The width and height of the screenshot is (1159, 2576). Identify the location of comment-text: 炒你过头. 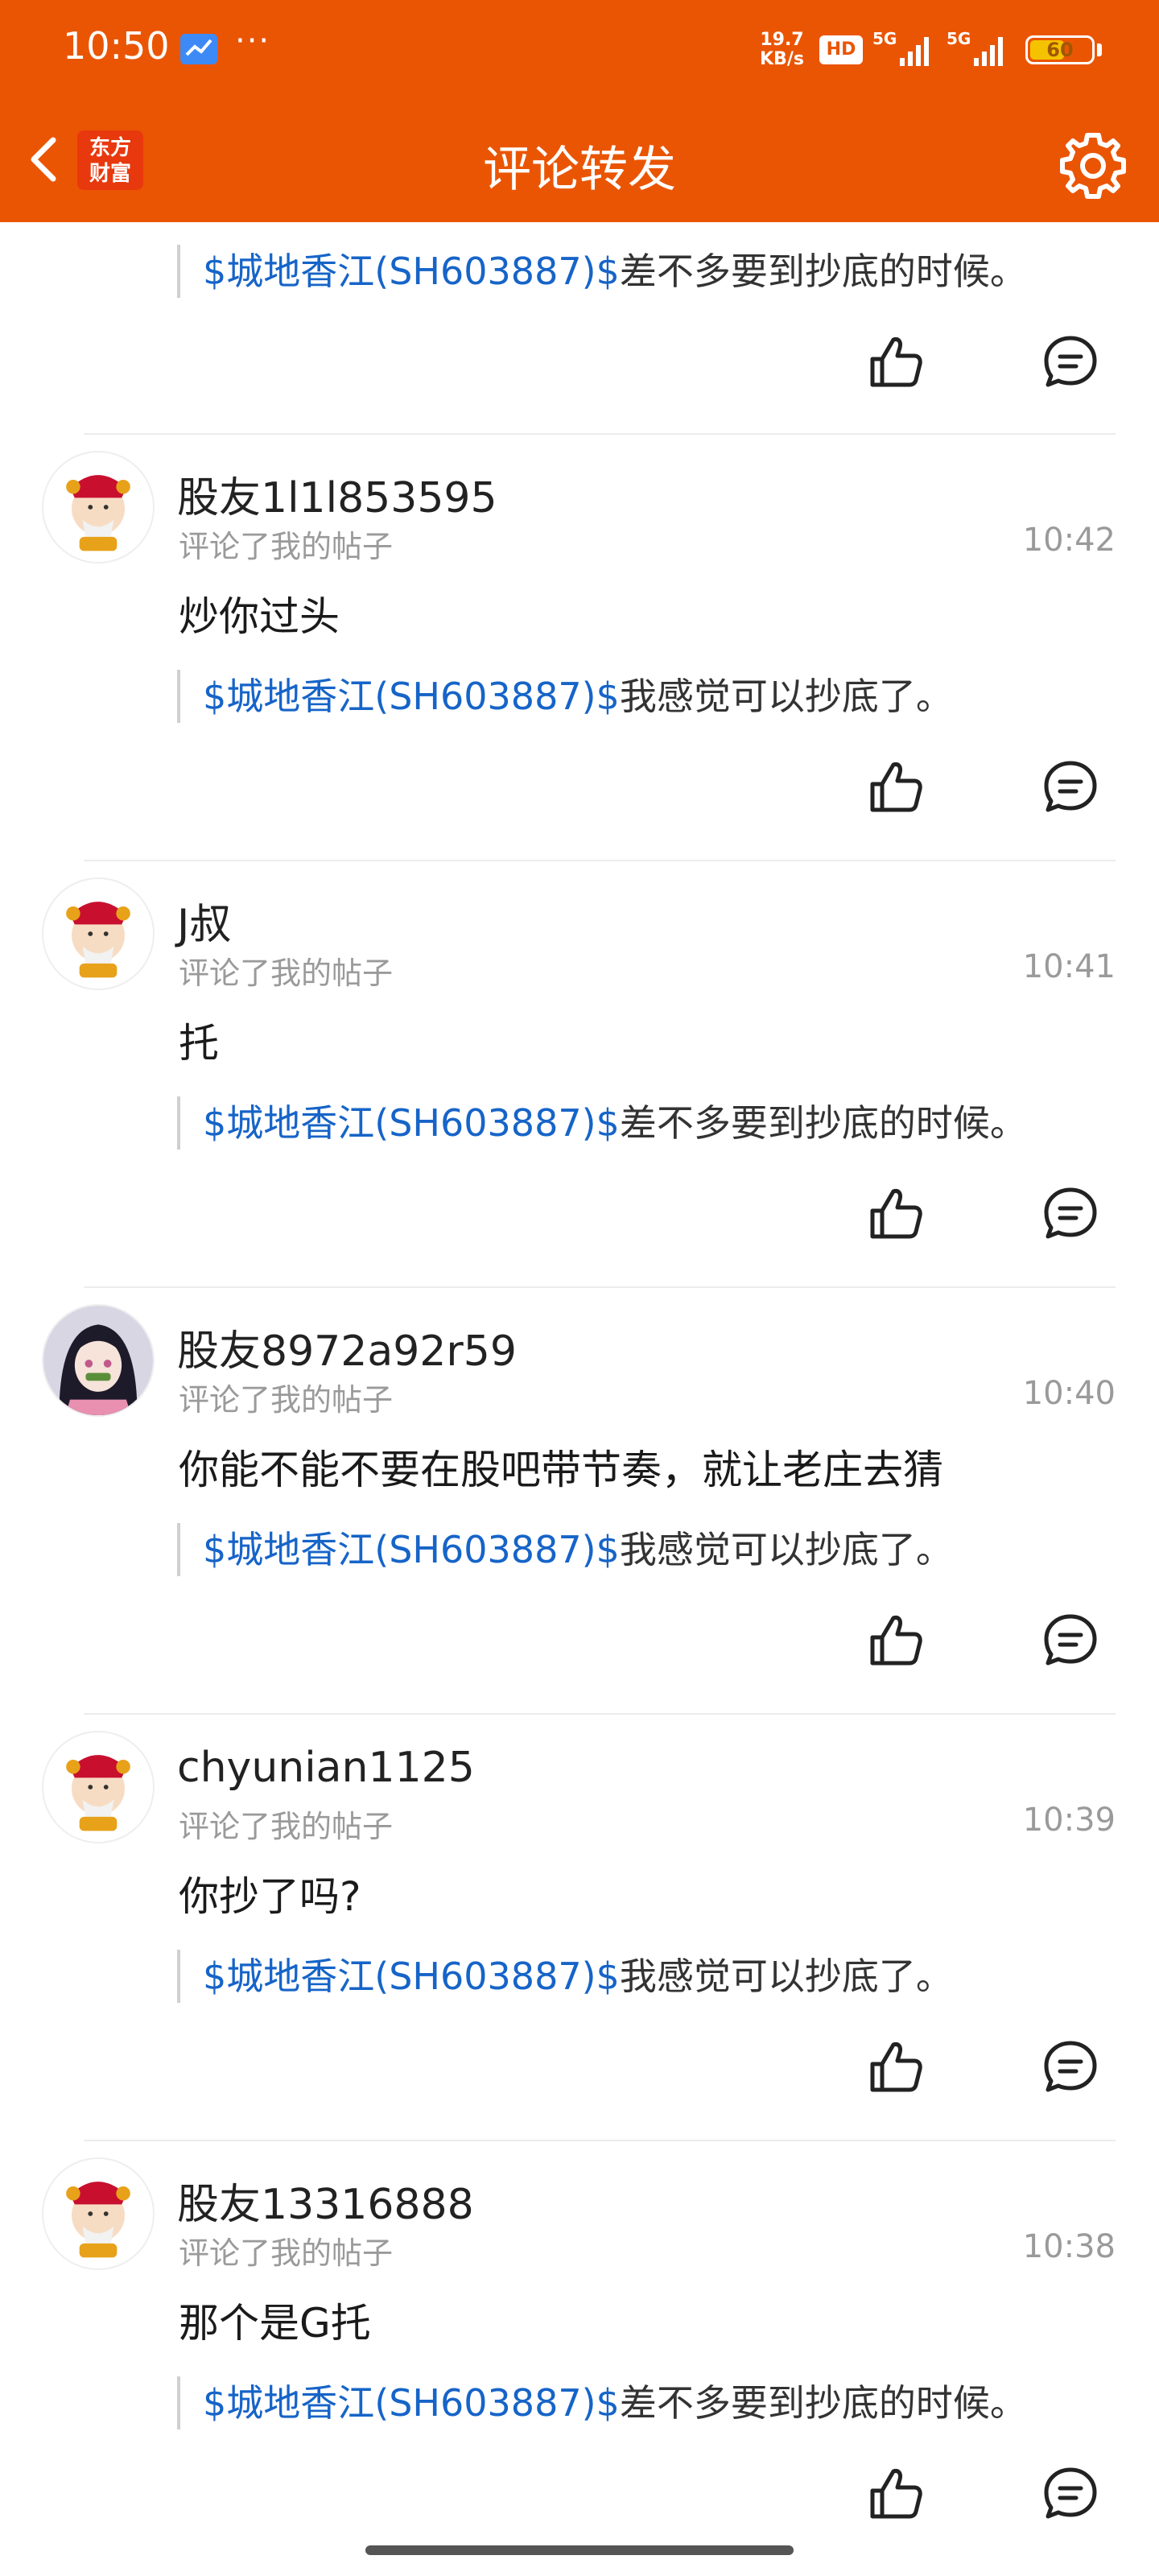
(259, 613).